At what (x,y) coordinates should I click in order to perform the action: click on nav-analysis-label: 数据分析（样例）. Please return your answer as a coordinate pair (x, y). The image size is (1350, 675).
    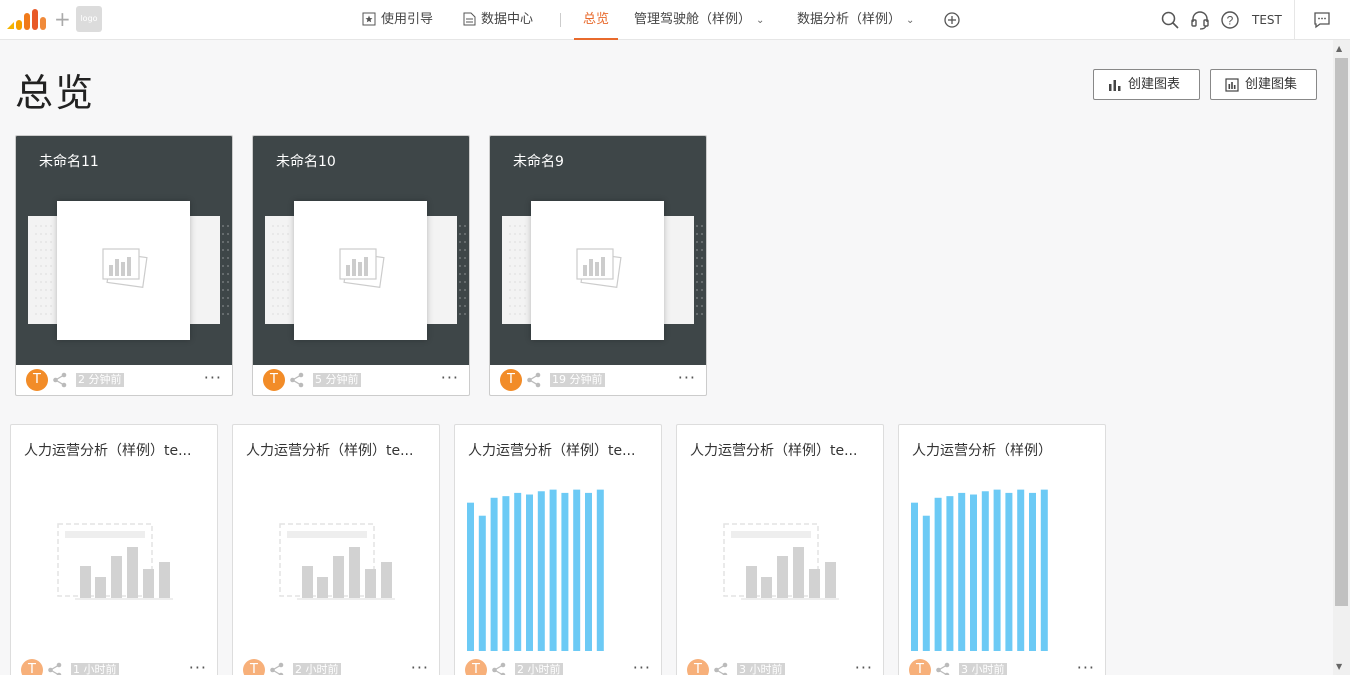
    Looking at the image, I should click on (849, 19).